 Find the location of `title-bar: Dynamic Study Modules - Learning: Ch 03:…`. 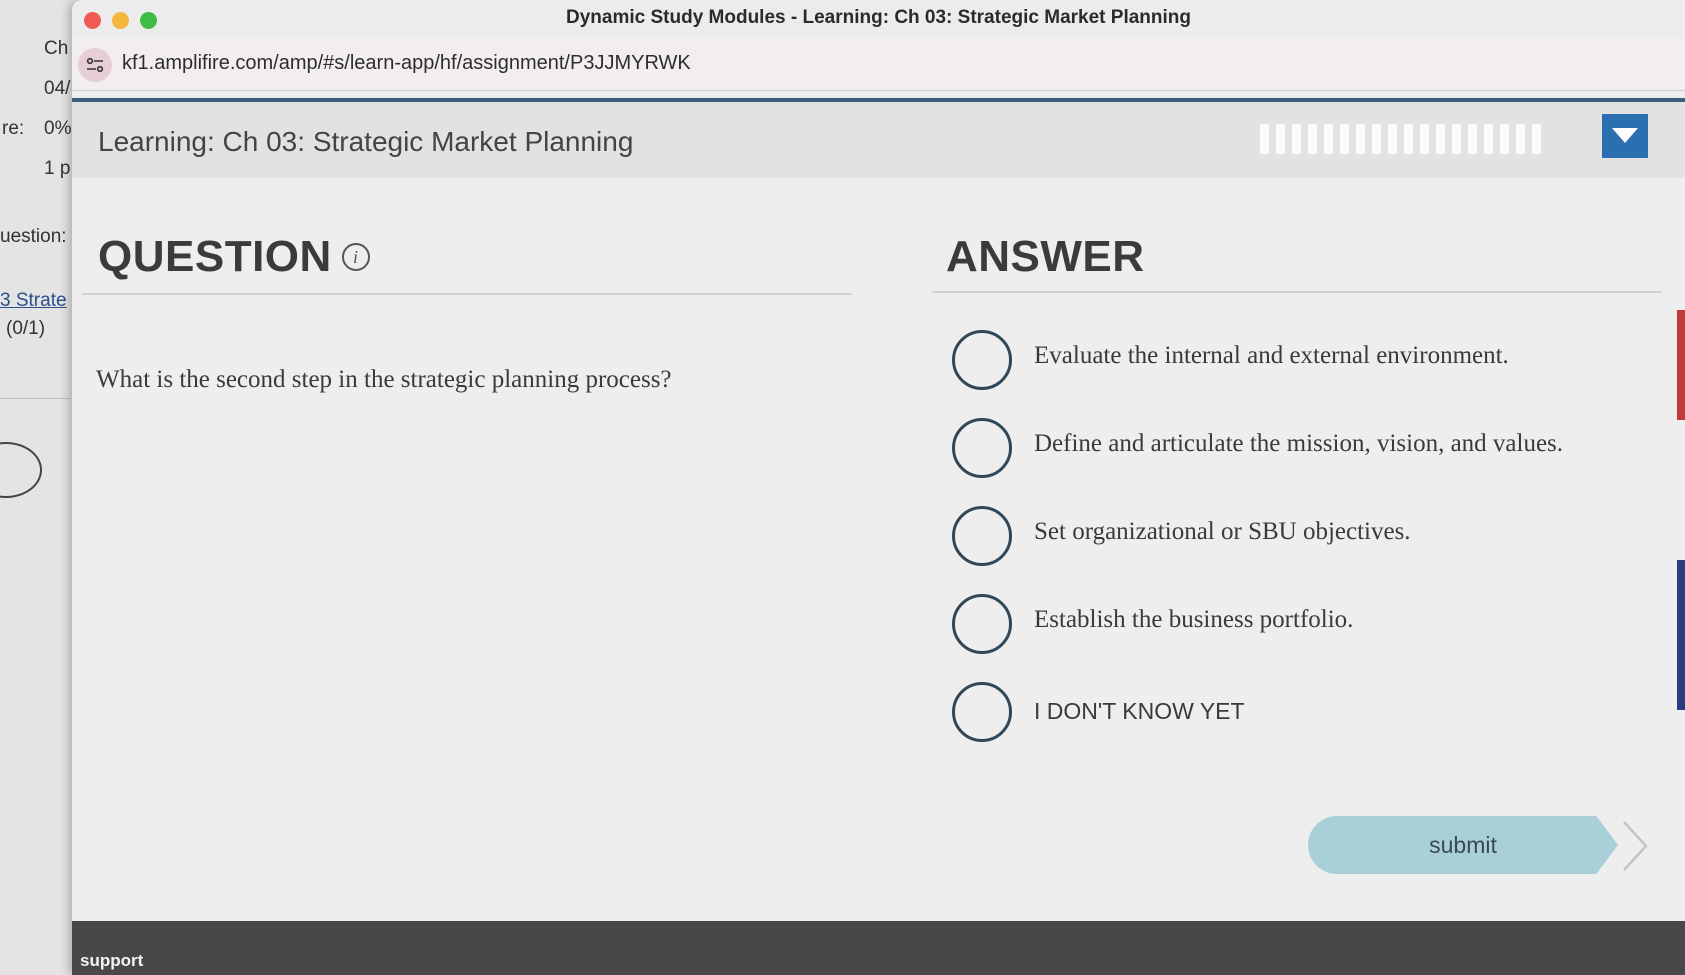

title-bar: Dynamic Study Modules - Learning: Ch 03:… is located at coordinates (878, 19).